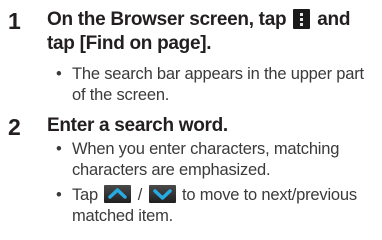  What do you see at coordinates (167, 19) in the screenshot?
I see `step-title-part1: On the Browser screen, tap` at bounding box center [167, 19].